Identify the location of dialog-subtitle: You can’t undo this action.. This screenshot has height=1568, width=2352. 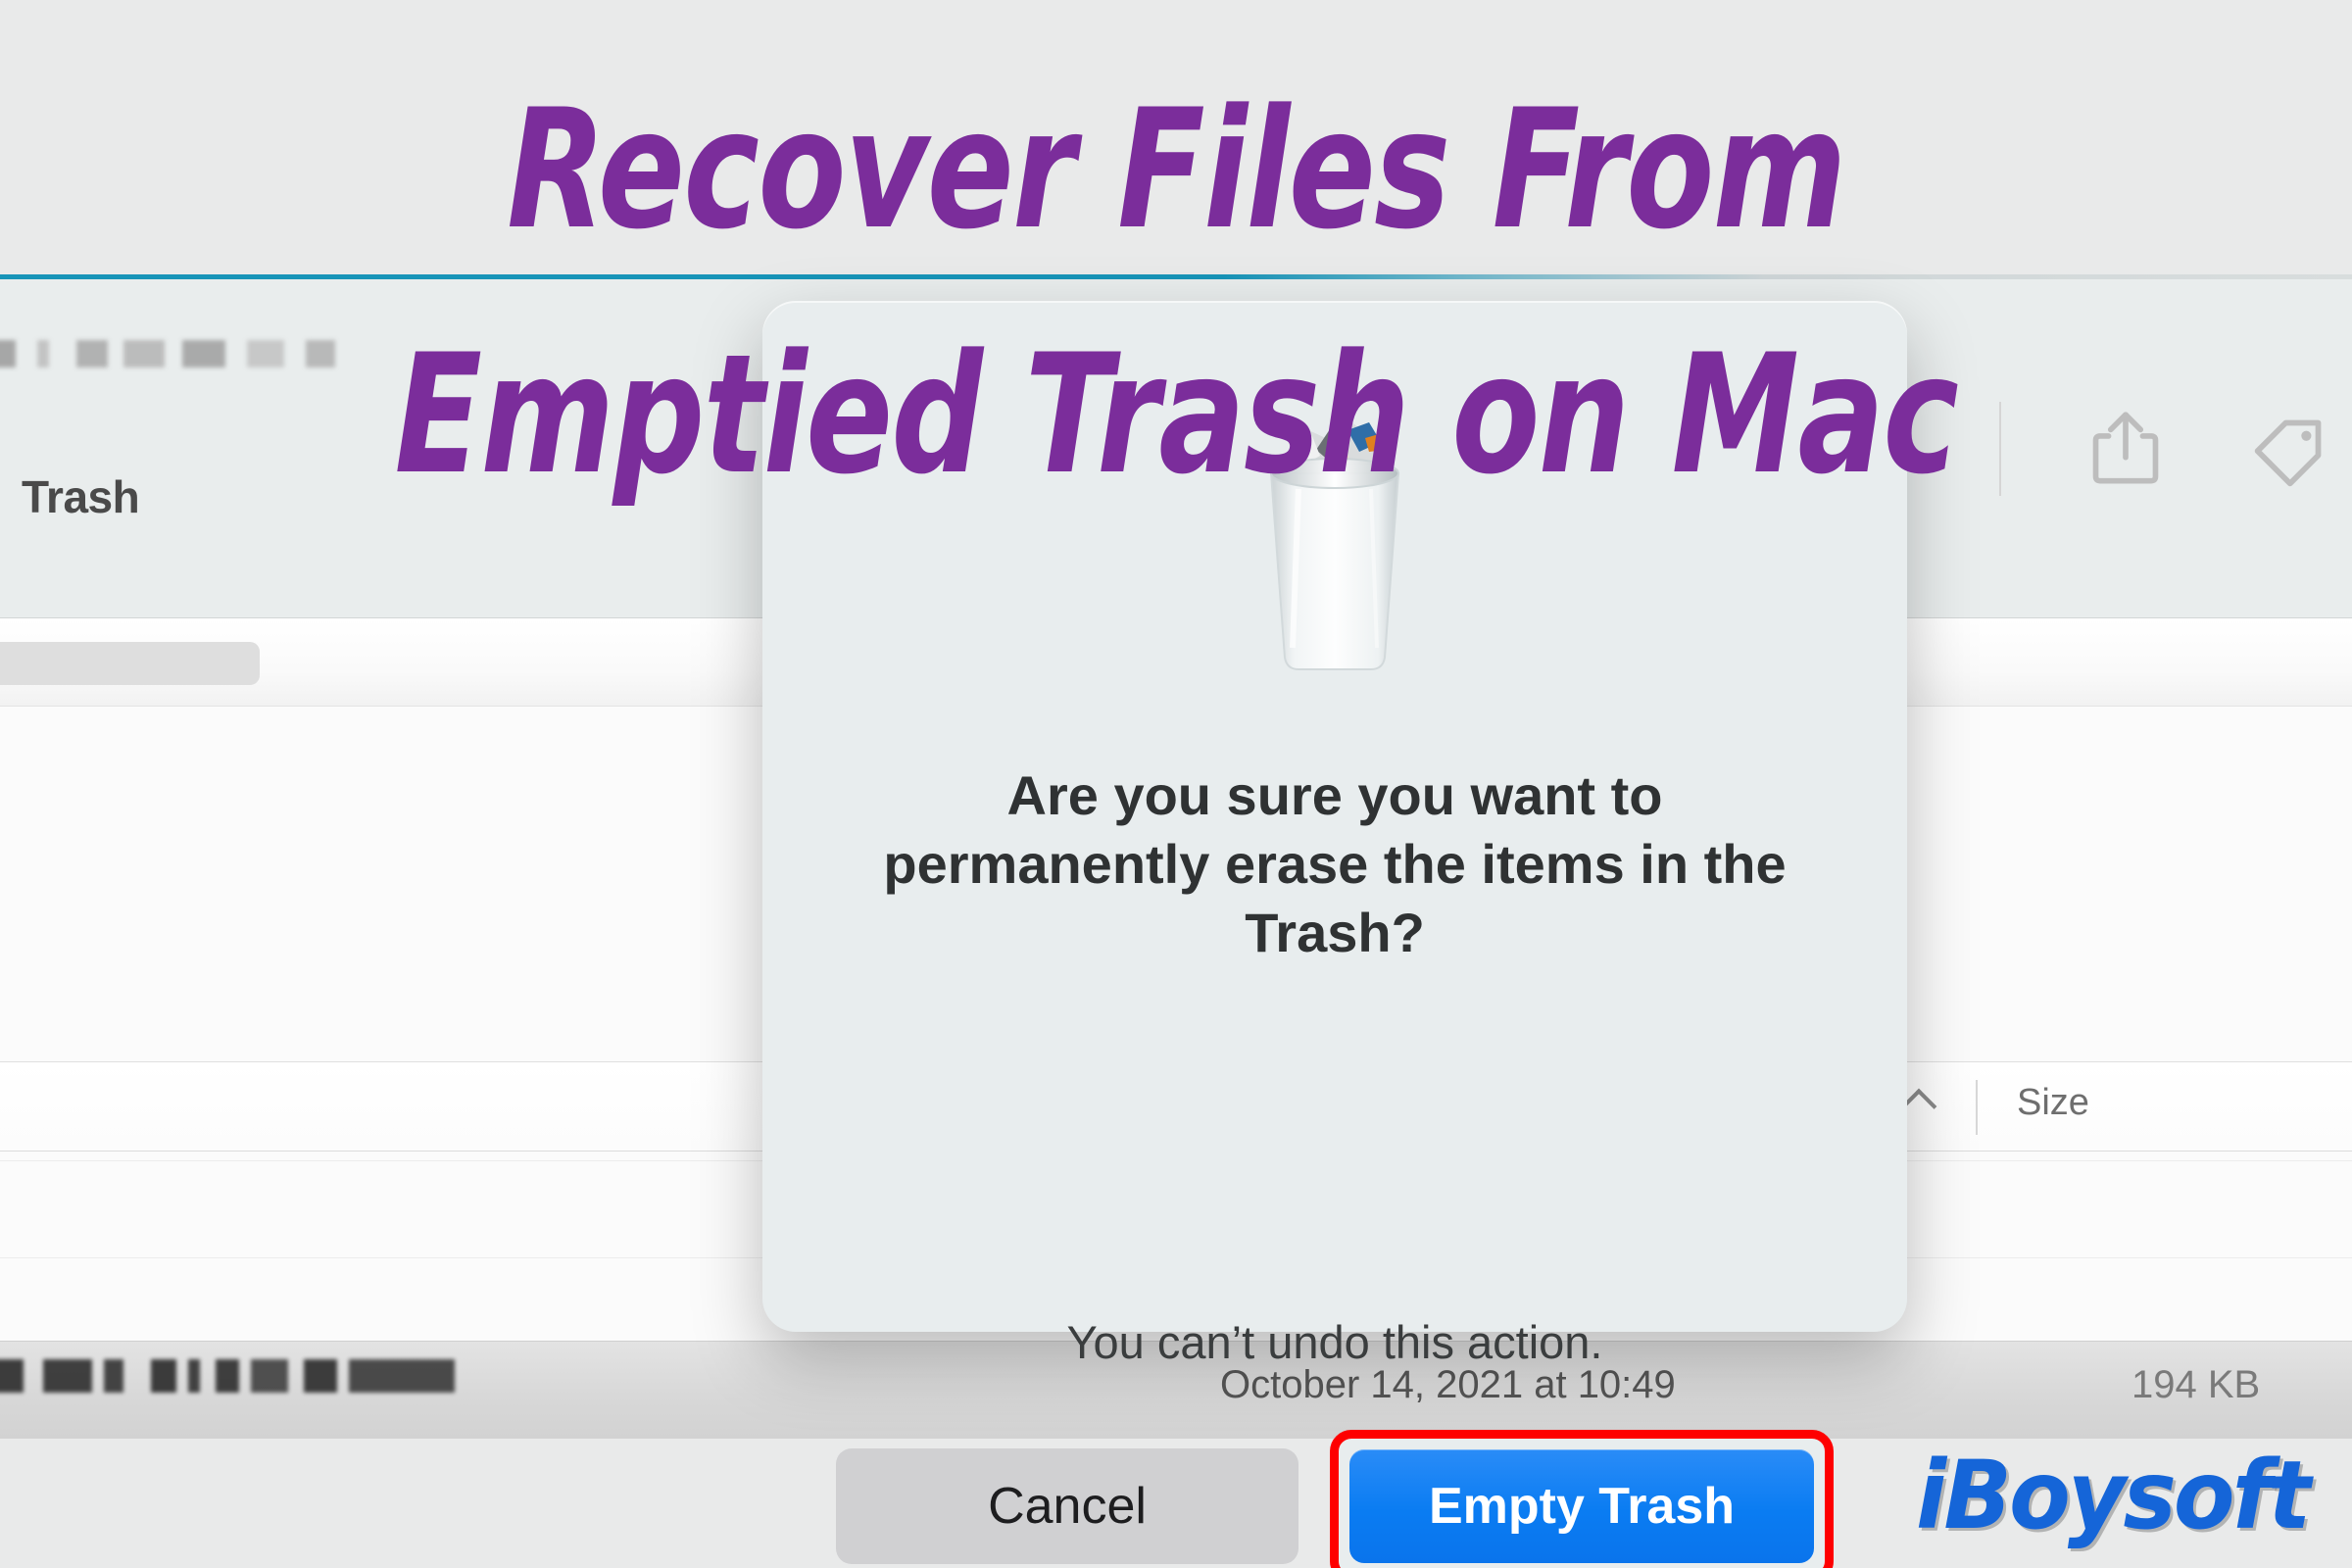
(1334, 1342).